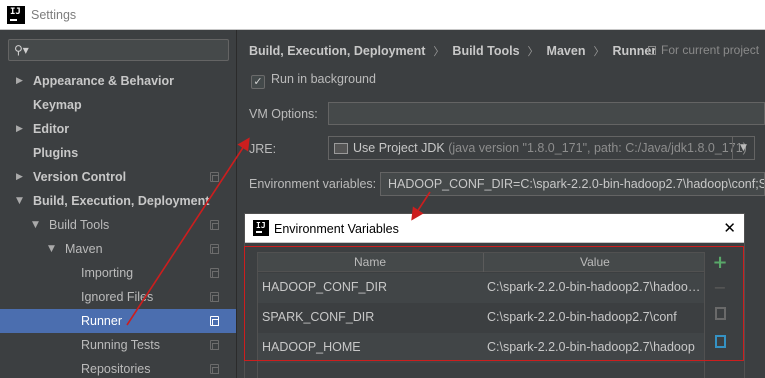 This screenshot has width=765, height=378. What do you see at coordinates (118, 153) in the screenshot?
I see `sidebar-item-plugins: Plugins` at bounding box center [118, 153].